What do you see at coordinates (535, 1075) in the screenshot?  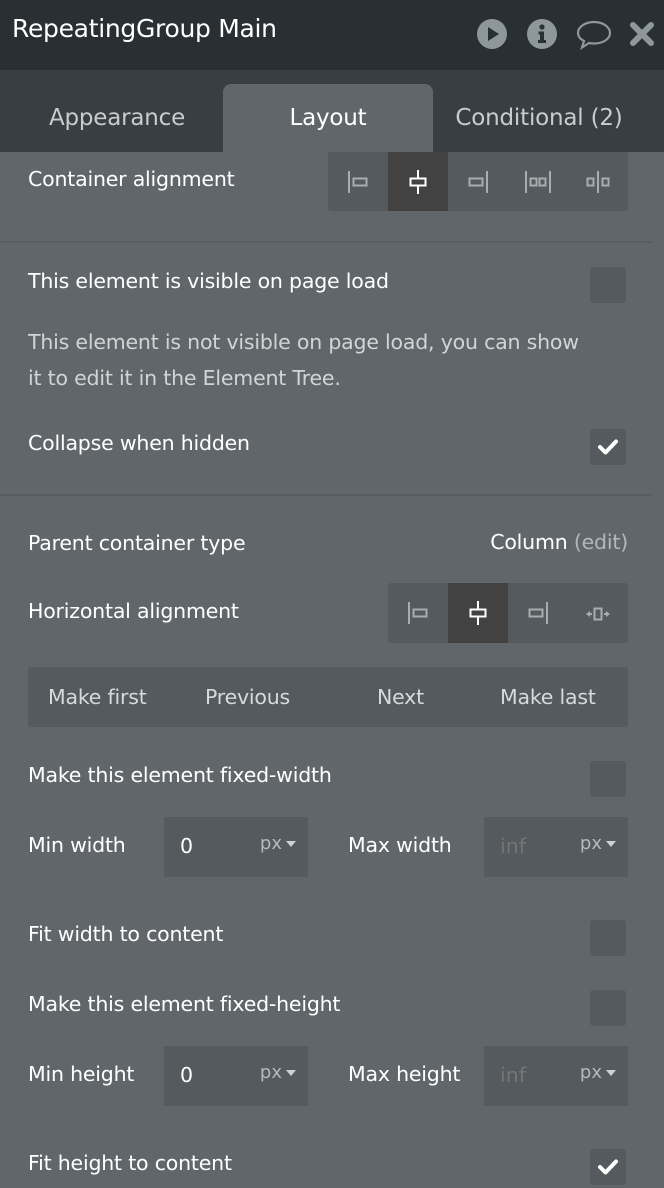 I see `max-height-input` at bounding box center [535, 1075].